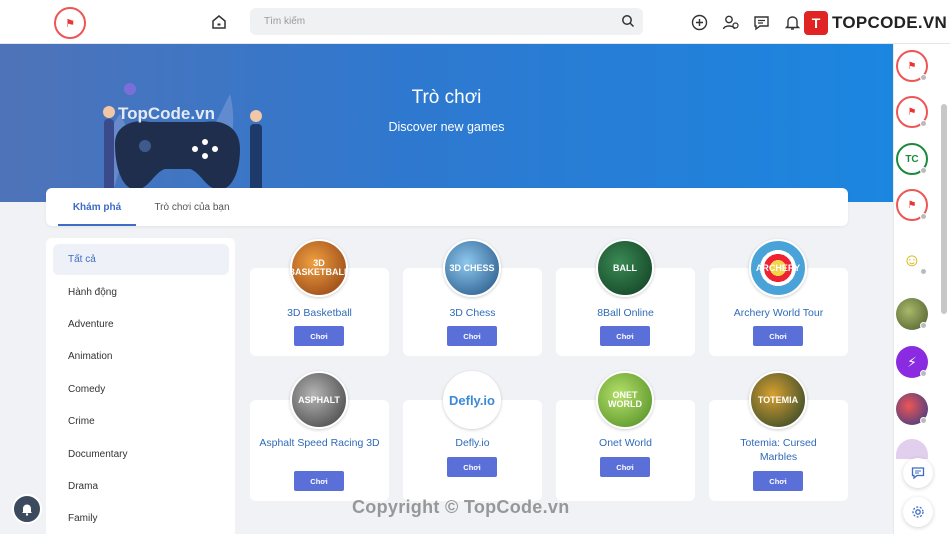  Describe the element at coordinates (472, 400) in the screenshot. I see `game-thumbnail: Defly.io` at that location.